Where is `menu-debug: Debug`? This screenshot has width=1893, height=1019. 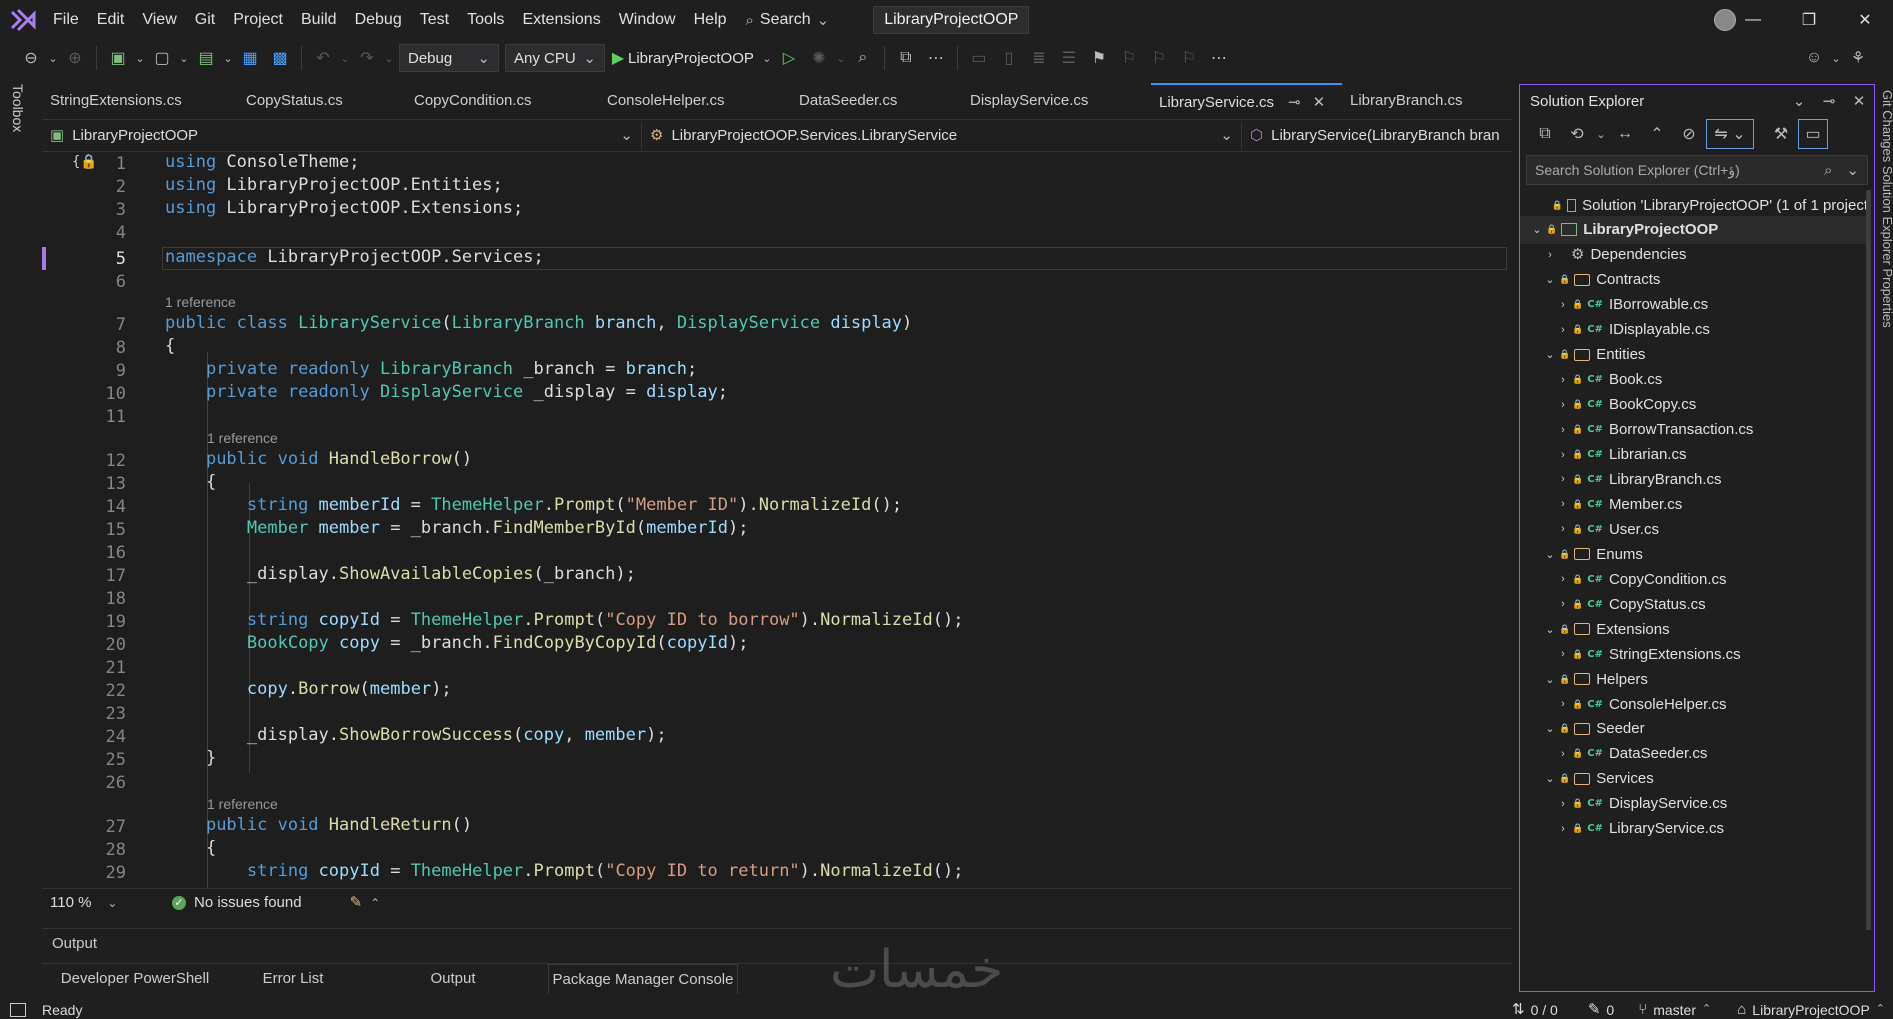
menu-debug: Debug is located at coordinates (378, 20).